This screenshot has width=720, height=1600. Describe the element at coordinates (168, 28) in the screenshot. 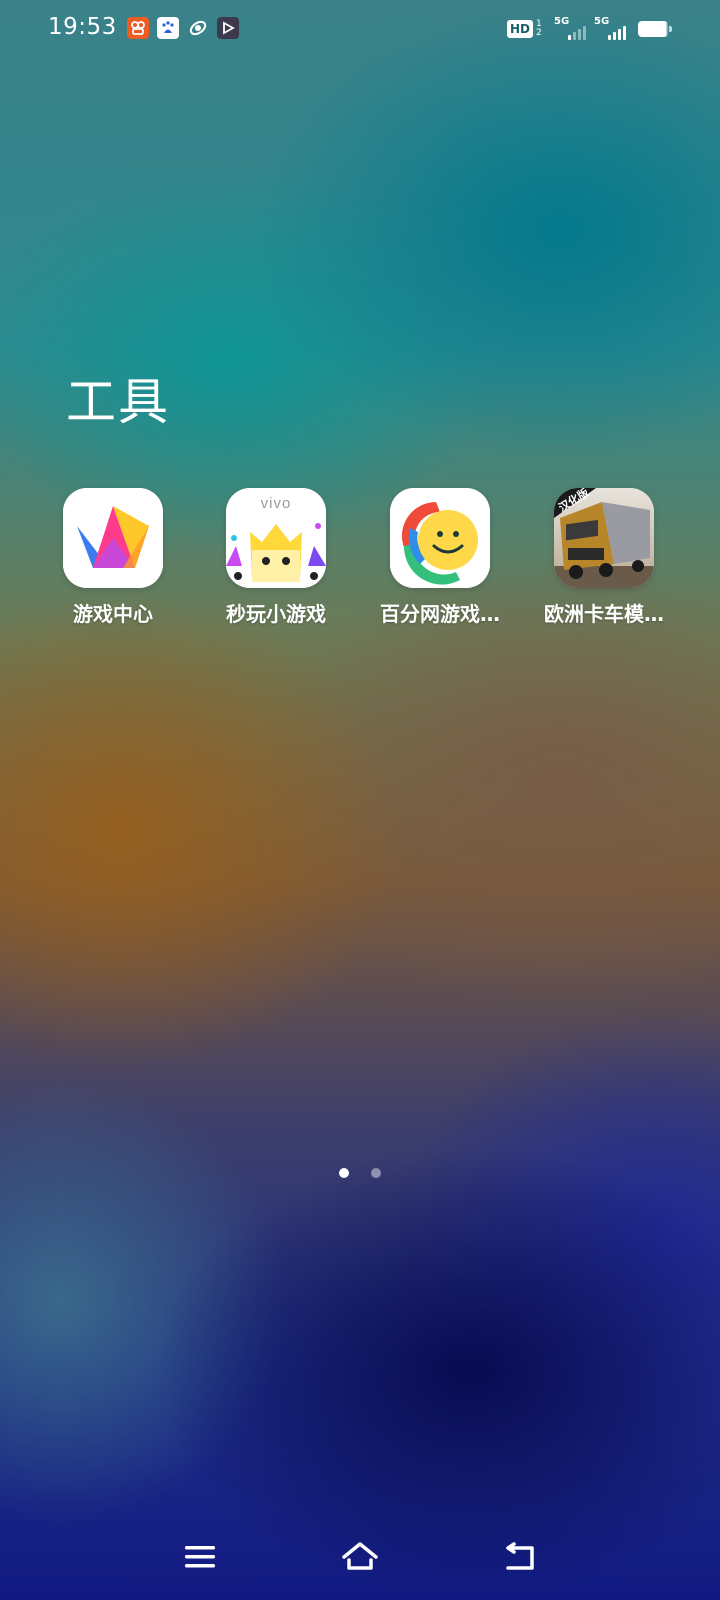

I see `baidu-icon` at that location.